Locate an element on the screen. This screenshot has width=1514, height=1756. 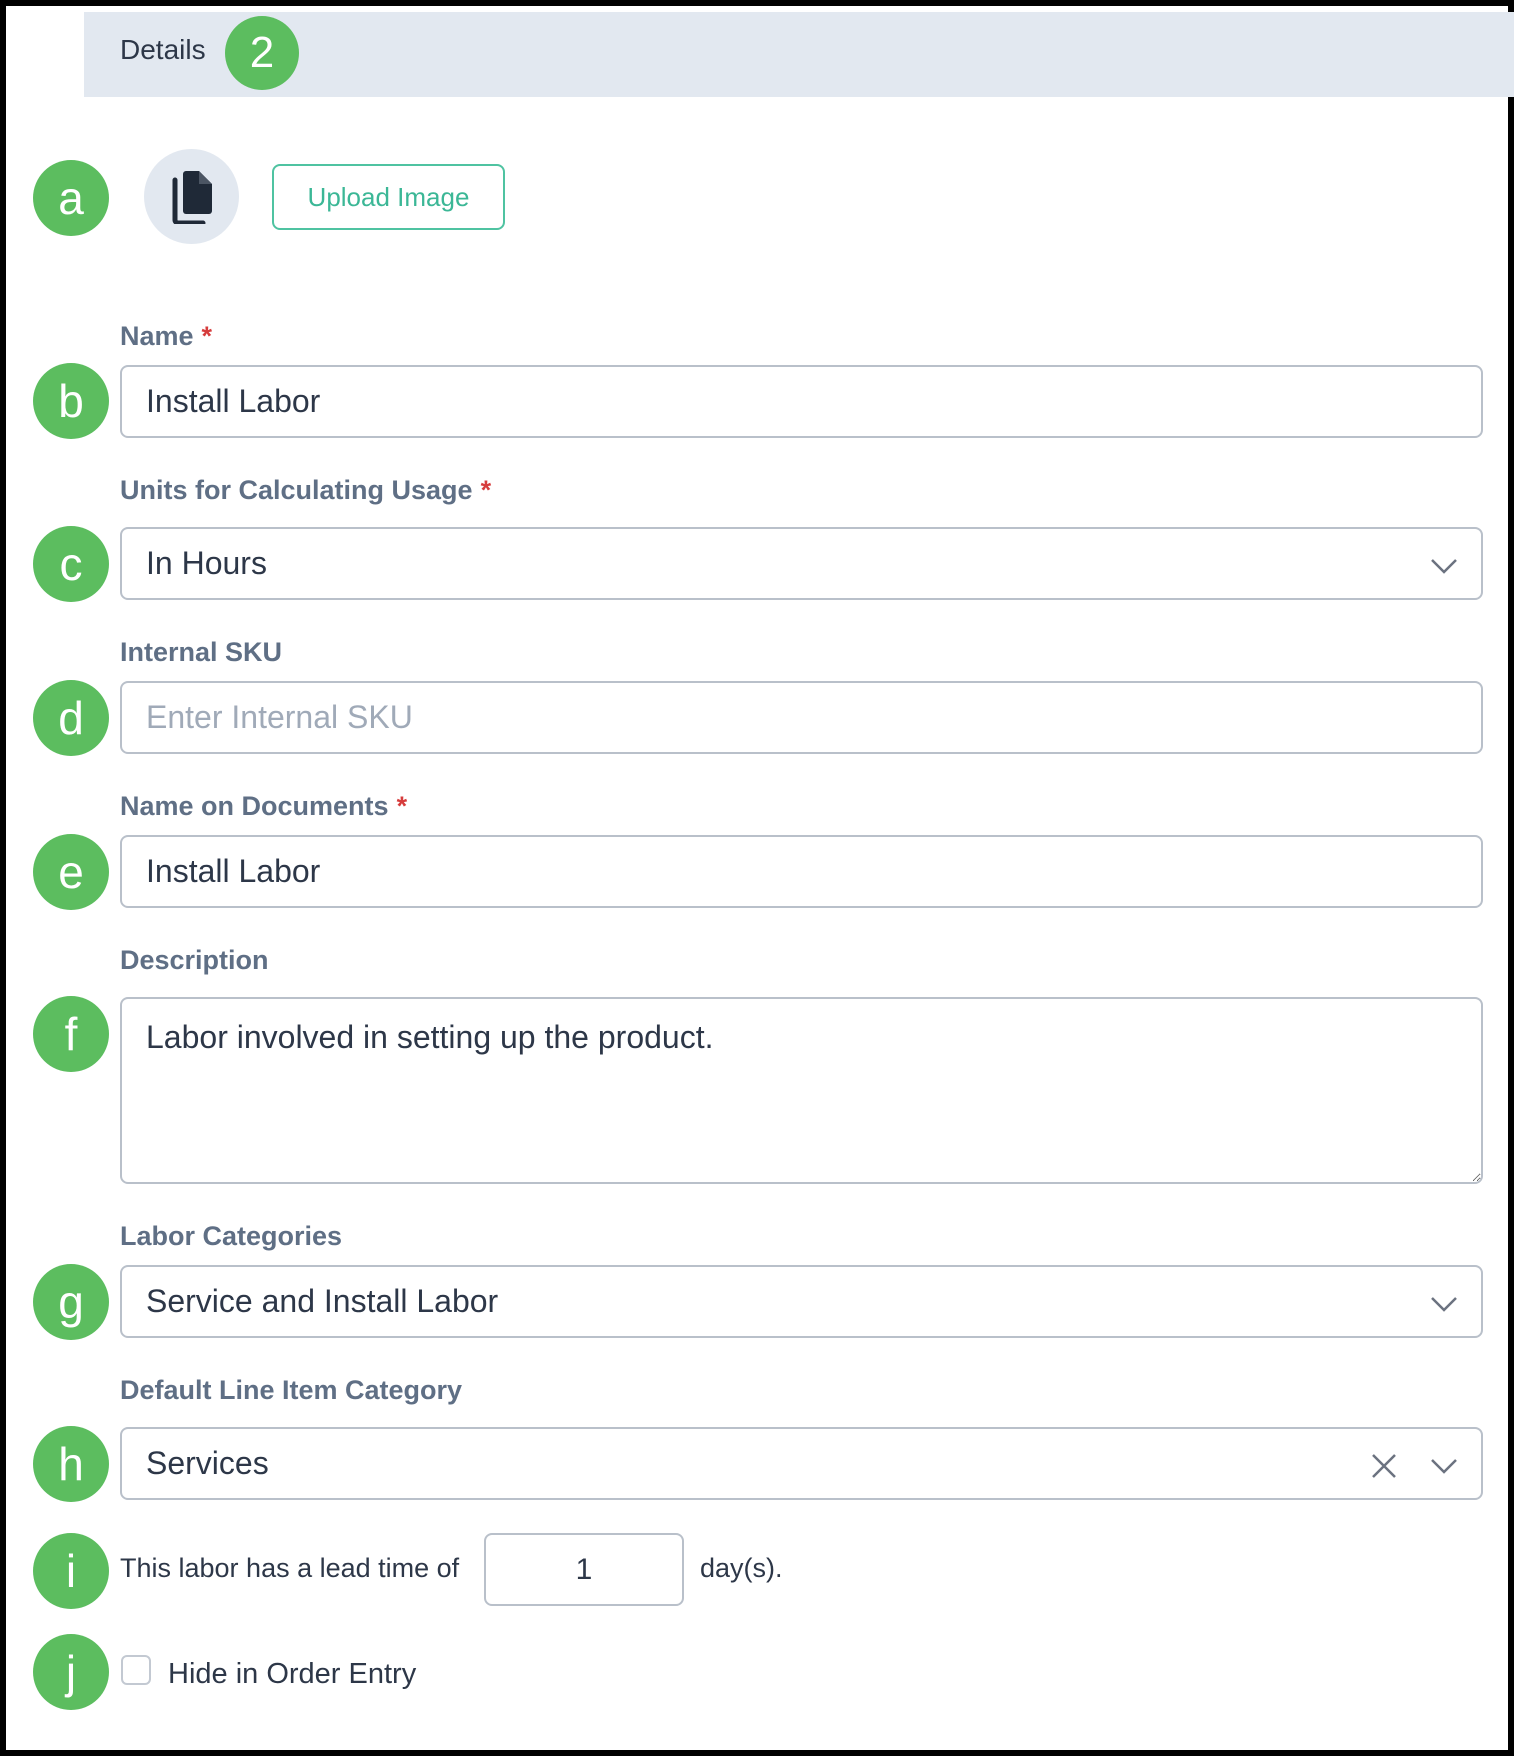
callout-badge-h: h is located at coordinates (71, 1464).